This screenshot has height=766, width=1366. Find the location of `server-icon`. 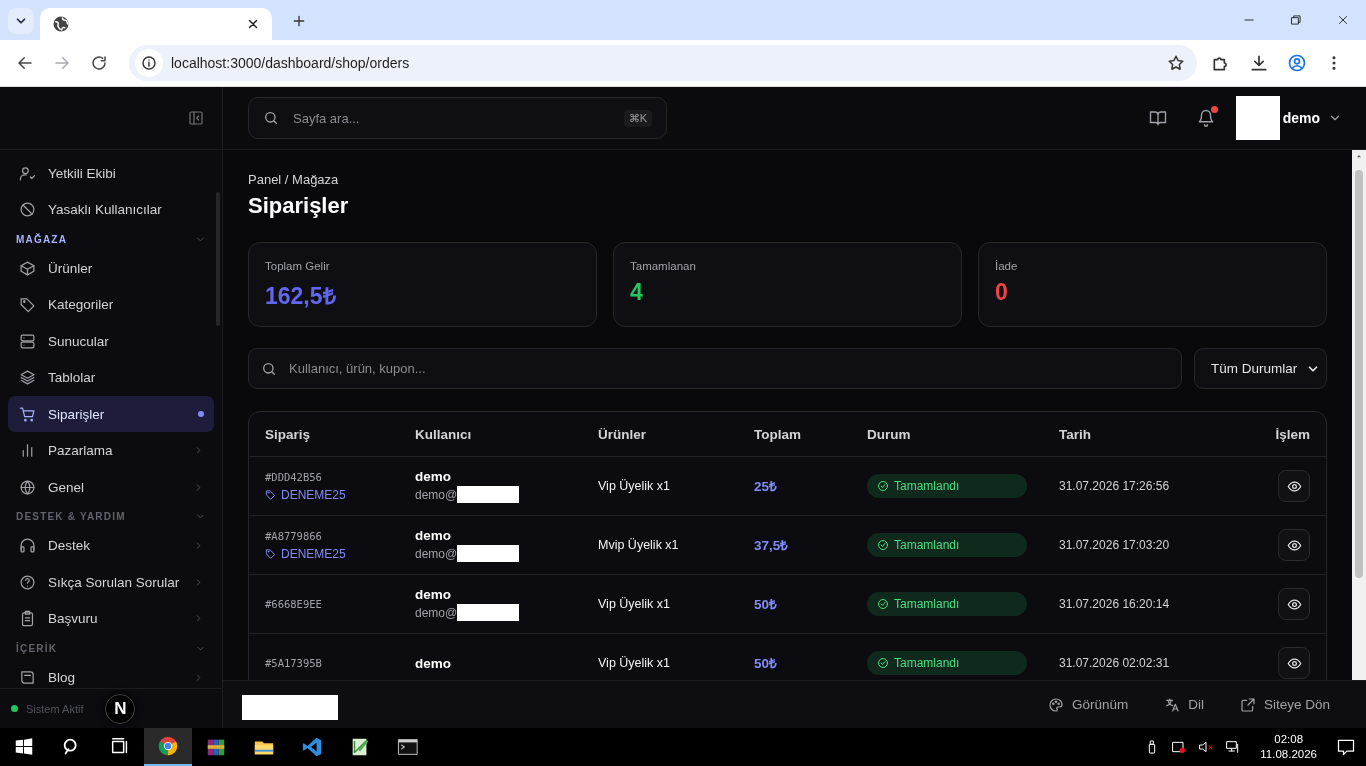

server-icon is located at coordinates (27, 341).